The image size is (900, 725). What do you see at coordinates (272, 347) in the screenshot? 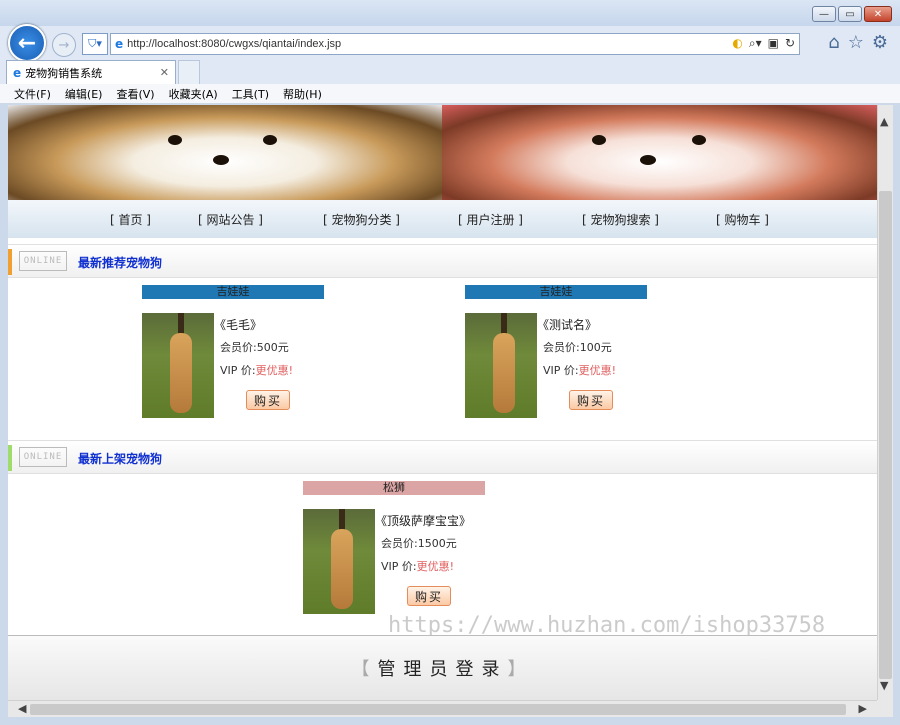
I see `price-value: 500元` at bounding box center [272, 347].